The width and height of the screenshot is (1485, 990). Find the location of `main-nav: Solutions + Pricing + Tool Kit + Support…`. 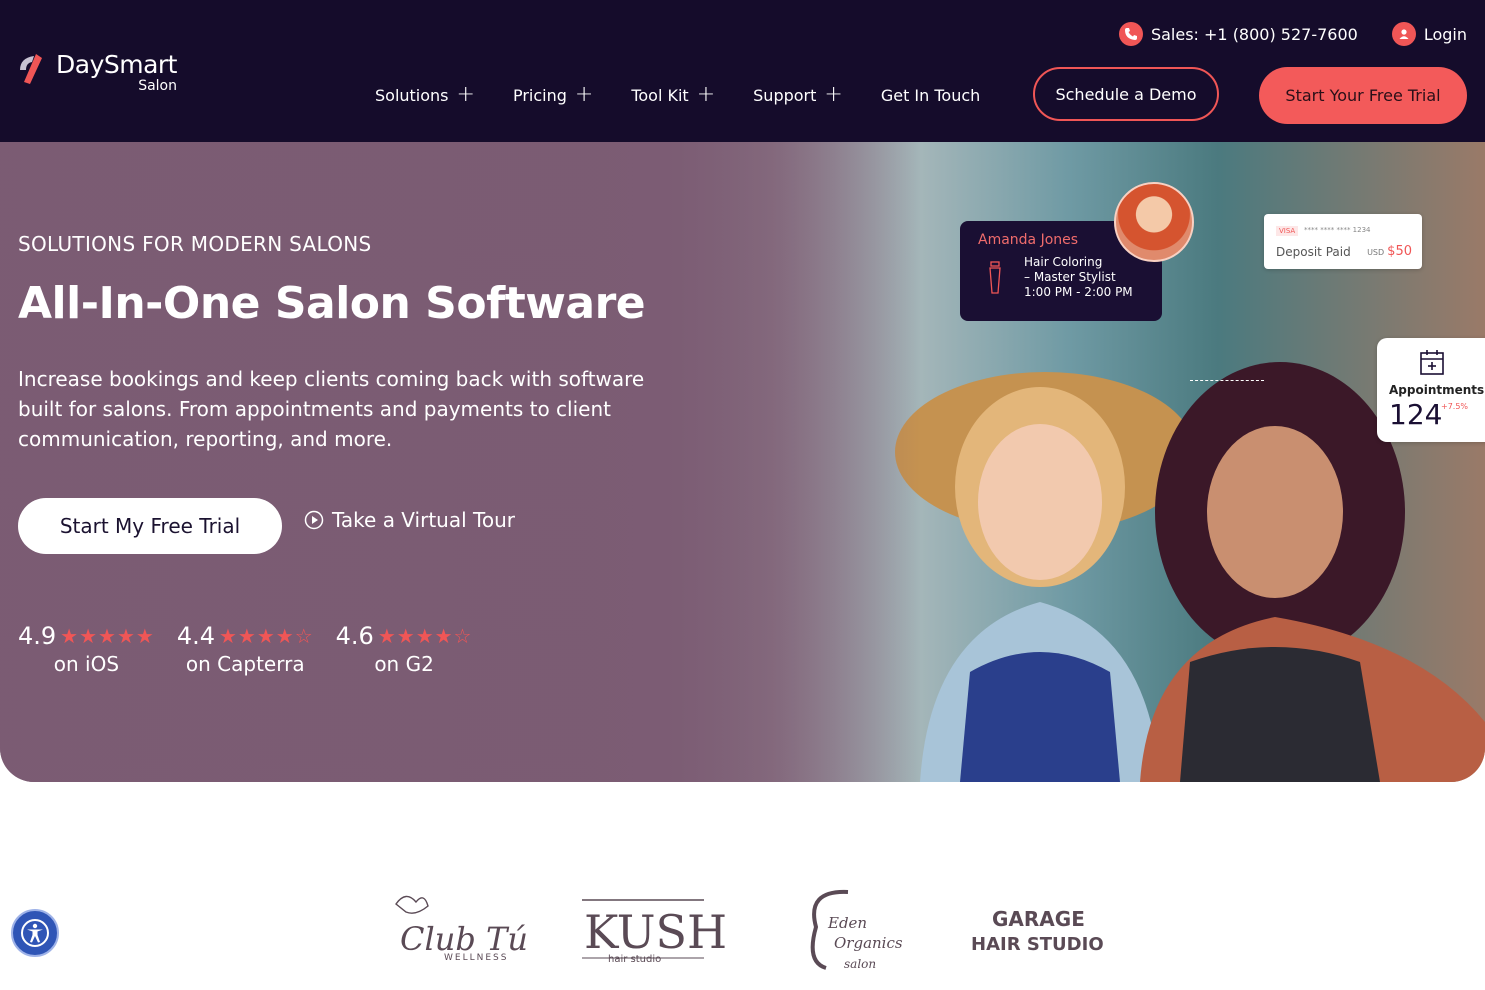

main-nav: Solutions + Pricing + Tool Kit + Support… is located at coordinates (677, 95).